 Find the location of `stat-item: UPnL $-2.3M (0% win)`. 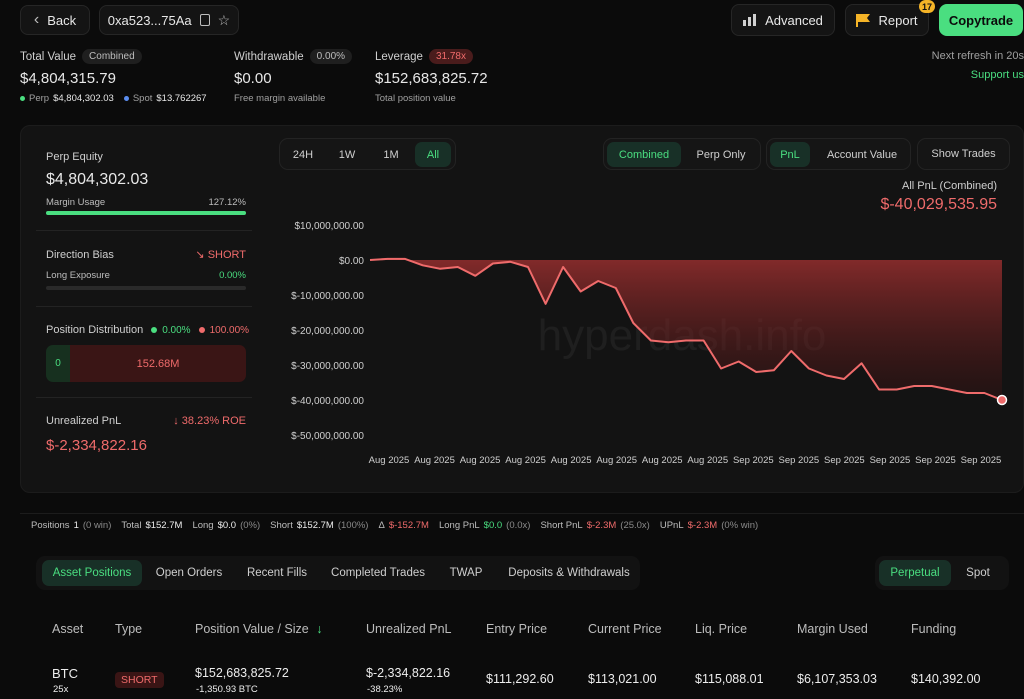

stat-item: UPnL $-2.3M (0% win) is located at coordinates (709, 525).